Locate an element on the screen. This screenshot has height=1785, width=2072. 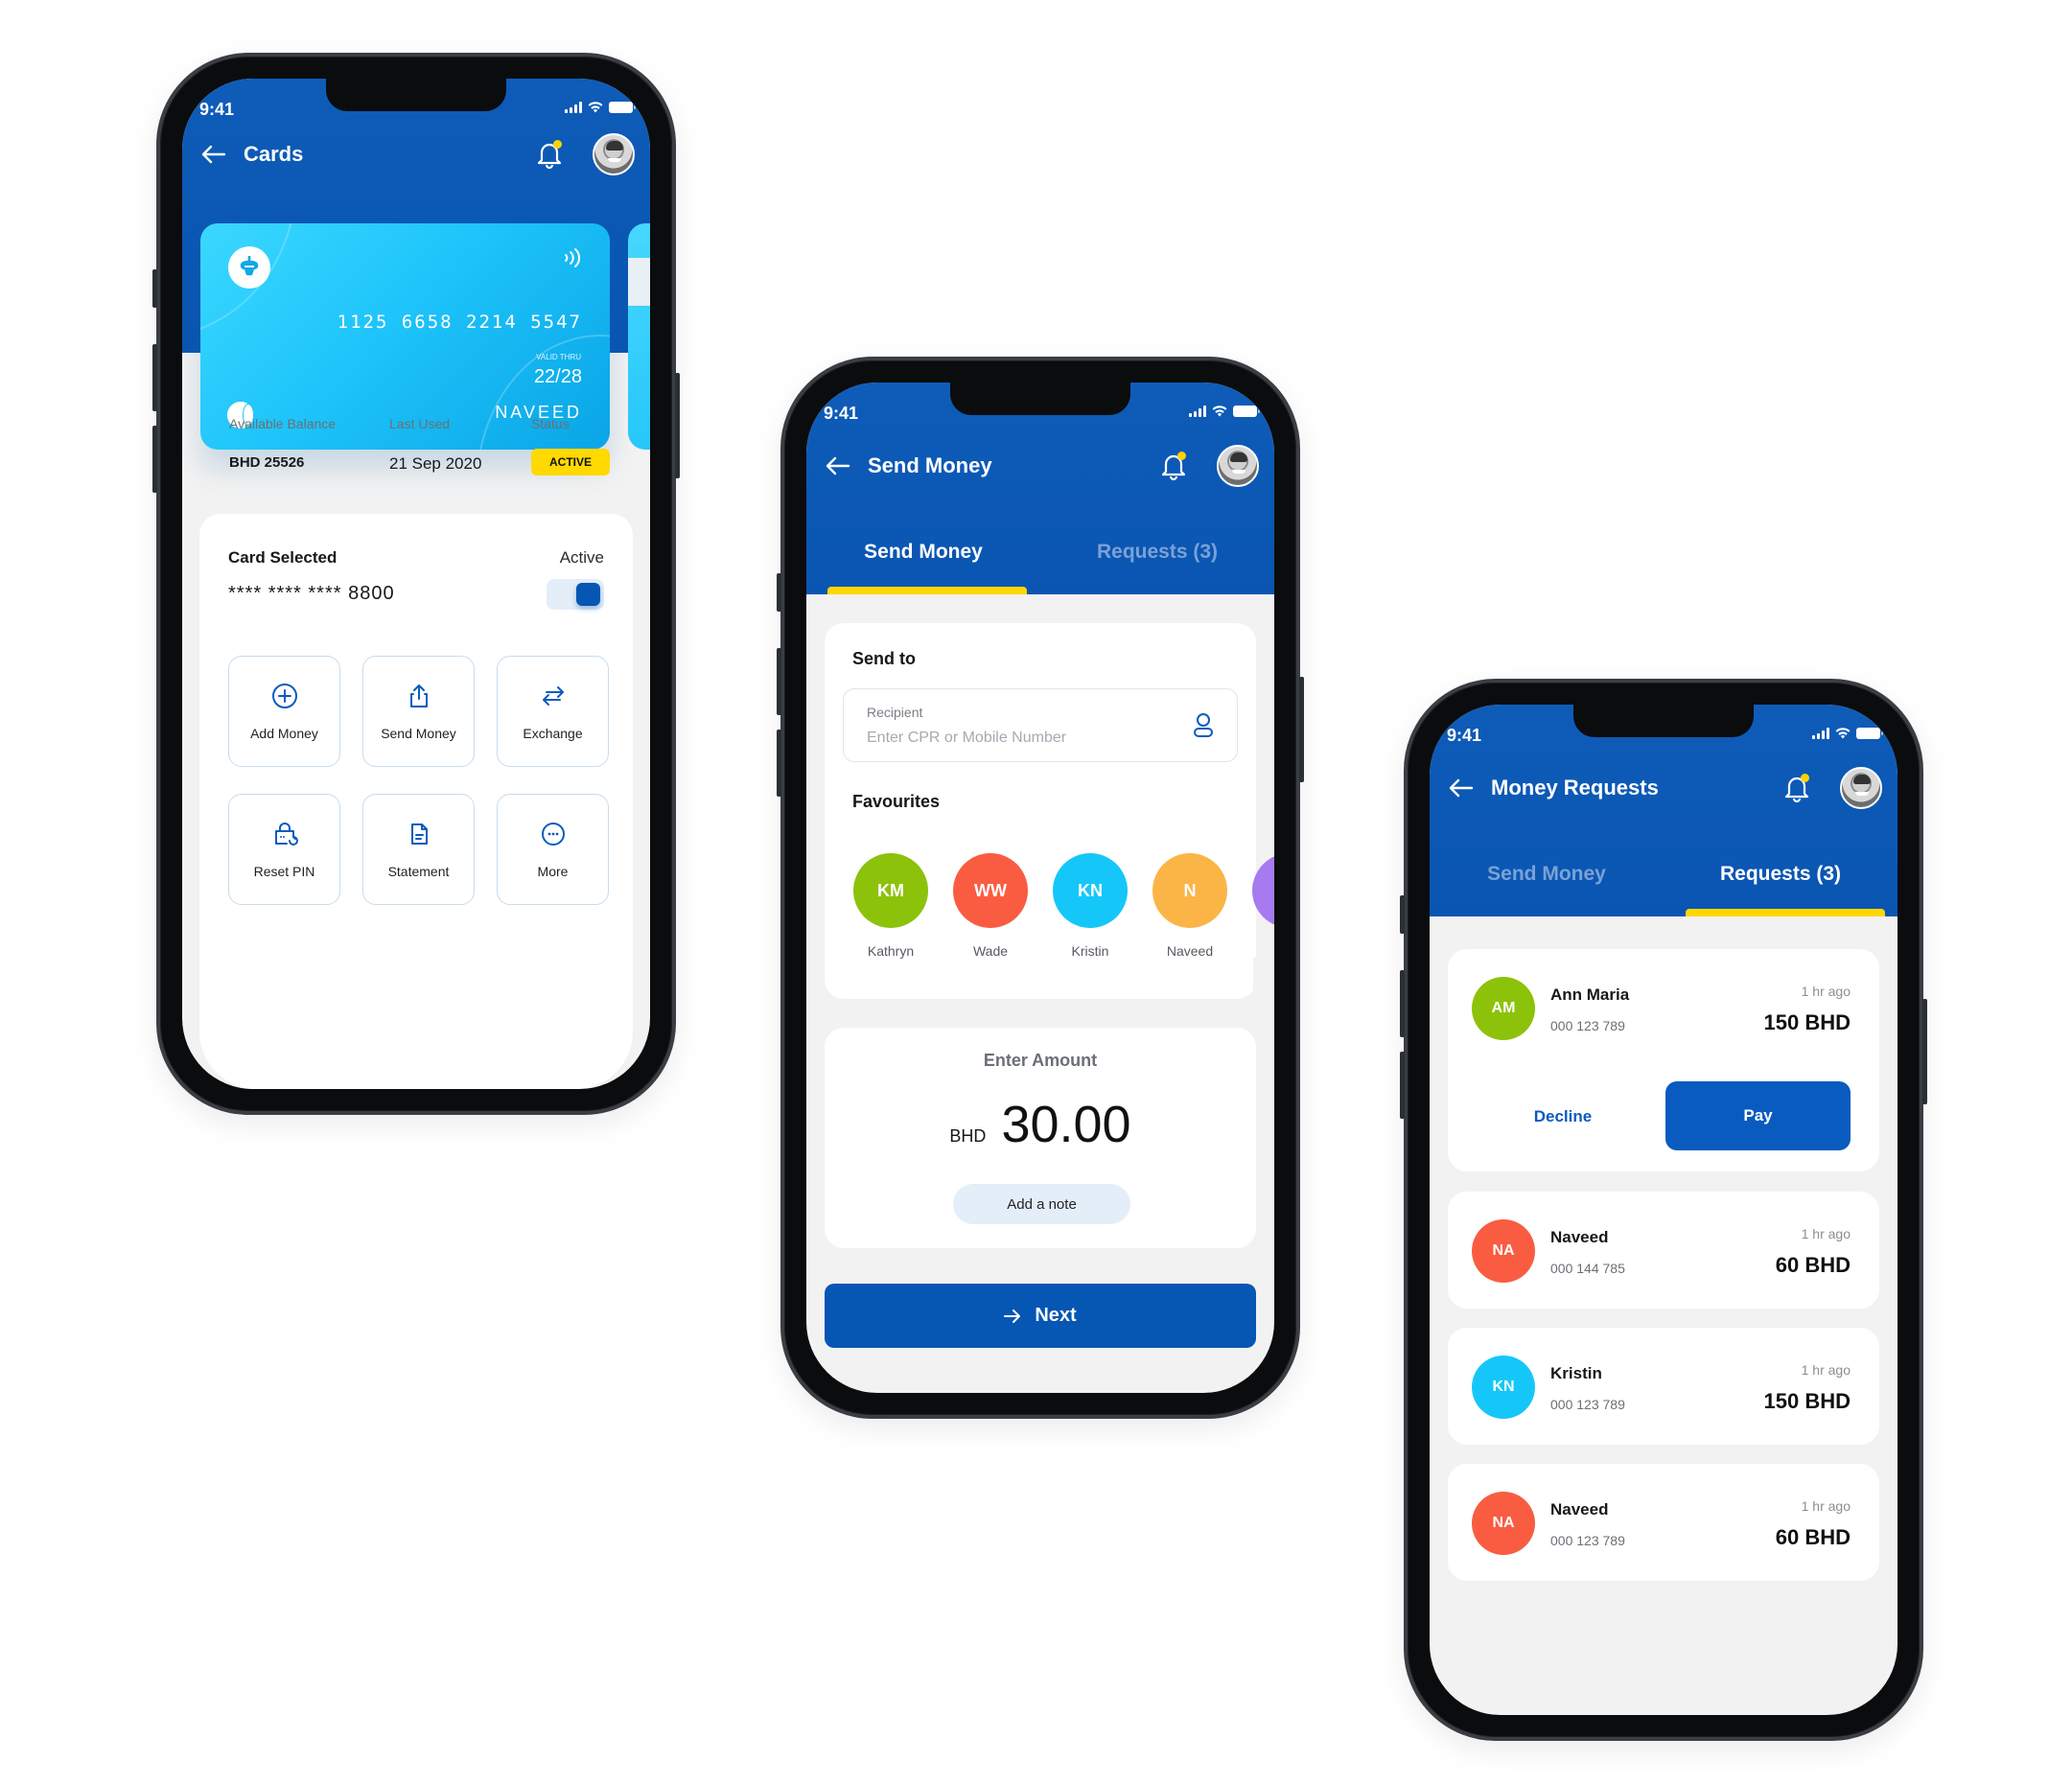
nav-bar: Cards is located at coordinates (418, 154).